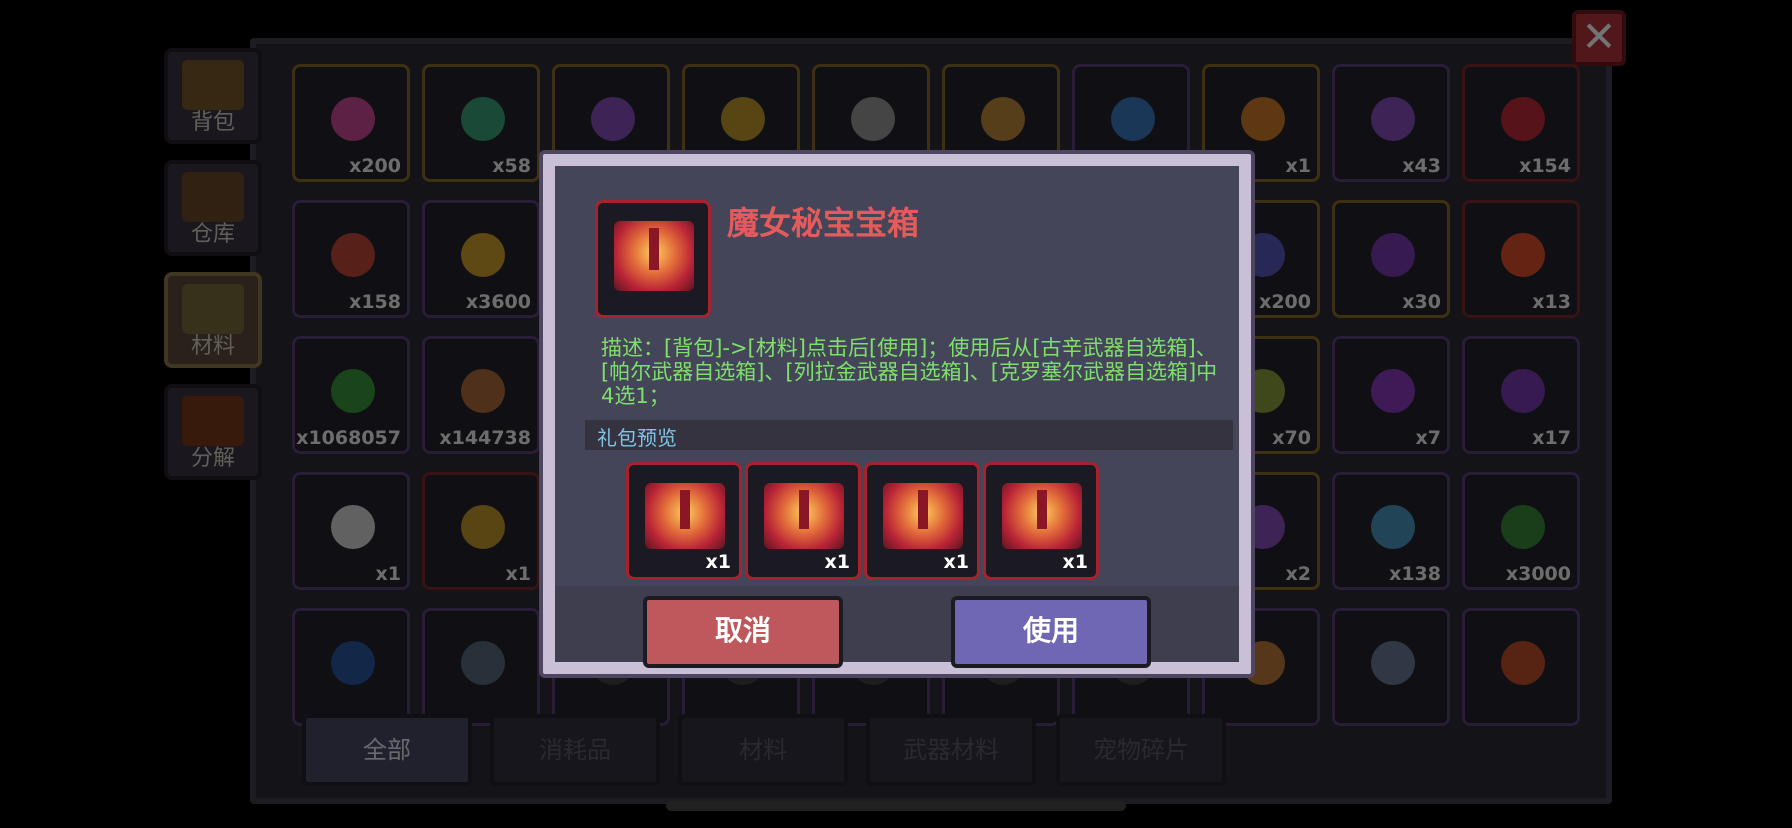 This screenshot has width=1792, height=828. What do you see at coordinates (1051, 632) in the screenshot?
I see `use-button: 使用` at bounding box center [1051, 632].